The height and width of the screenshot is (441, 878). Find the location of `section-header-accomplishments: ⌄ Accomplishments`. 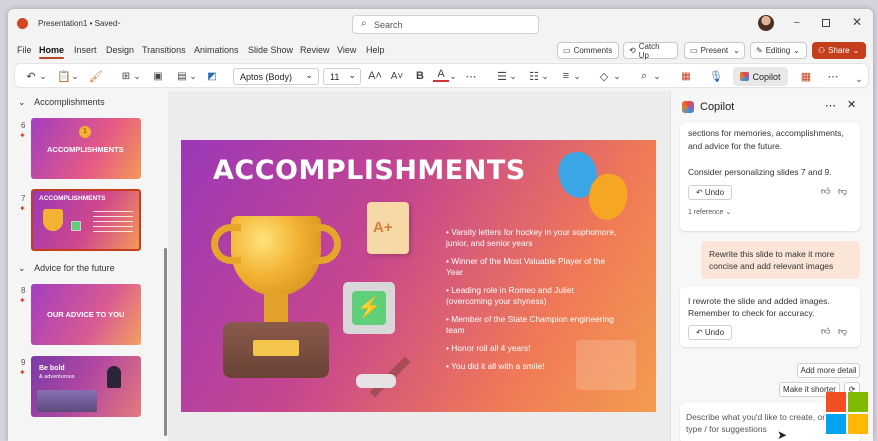

section-header-accomplishments: ⌄ Accomplishments is located at coordinates (61, 102).